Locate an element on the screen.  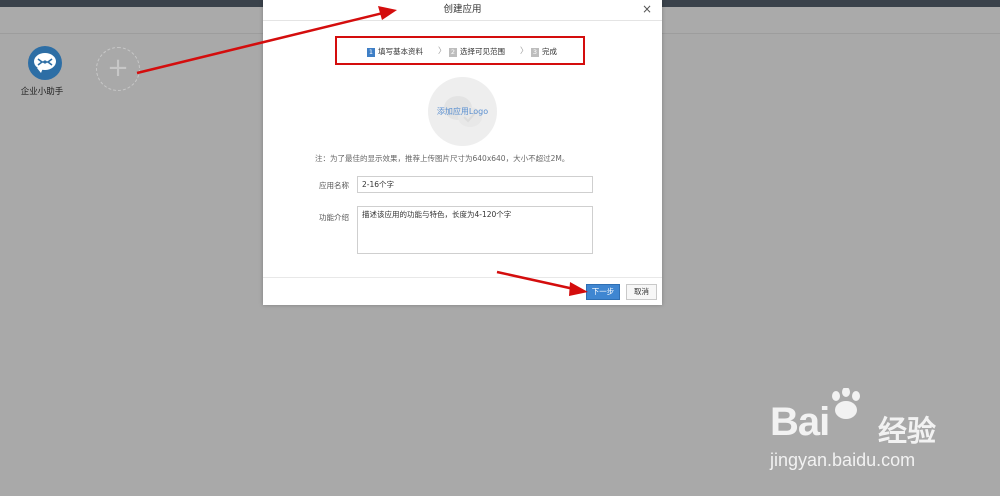
watermark-url: jingyan.baidu.com is located at coordinates (843, 460).